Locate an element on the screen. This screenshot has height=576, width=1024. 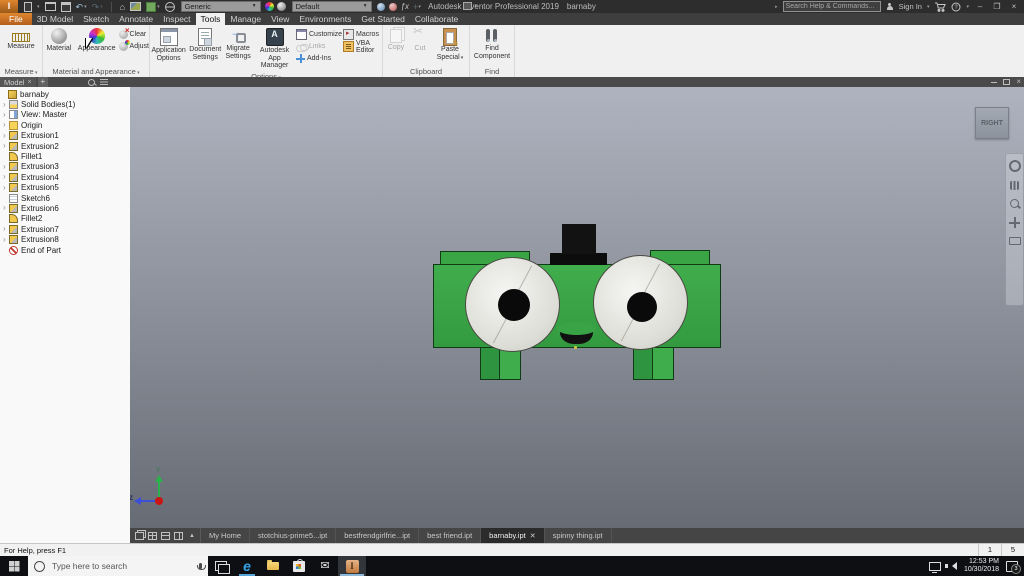
redo-dropdown-icon: ▾ is located at coordinates (101, 7).